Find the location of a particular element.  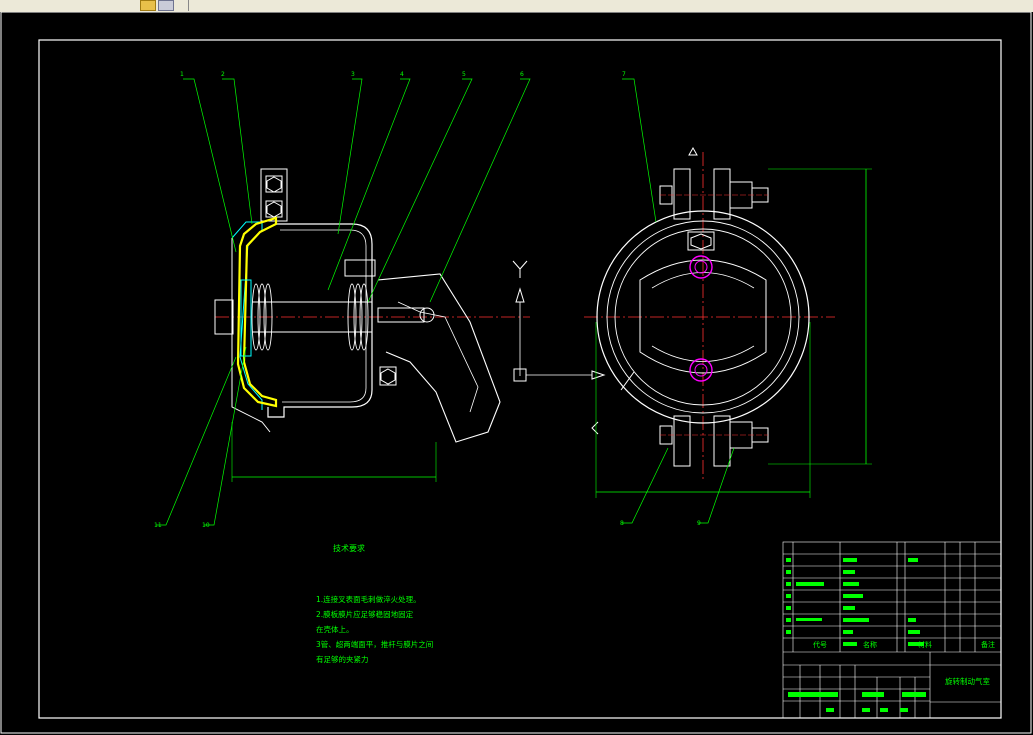

technical-requirements-title: 技术要求 is located at coordinates (349, 548).